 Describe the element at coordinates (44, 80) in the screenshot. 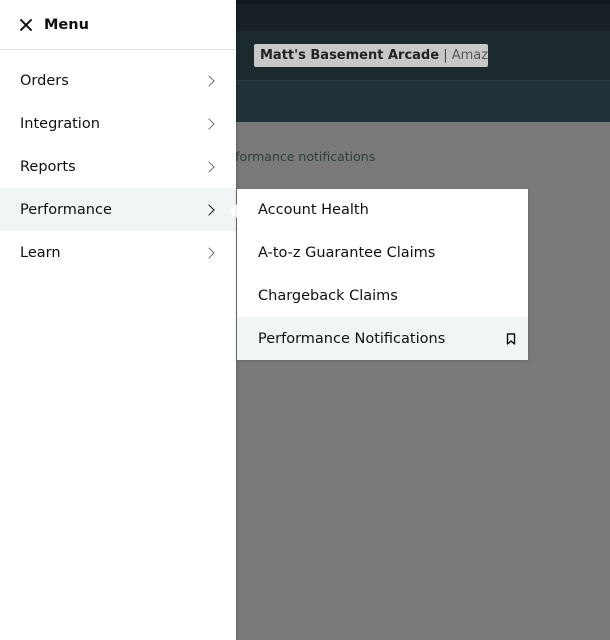

I see `menu-item-label: Orders` at that location.